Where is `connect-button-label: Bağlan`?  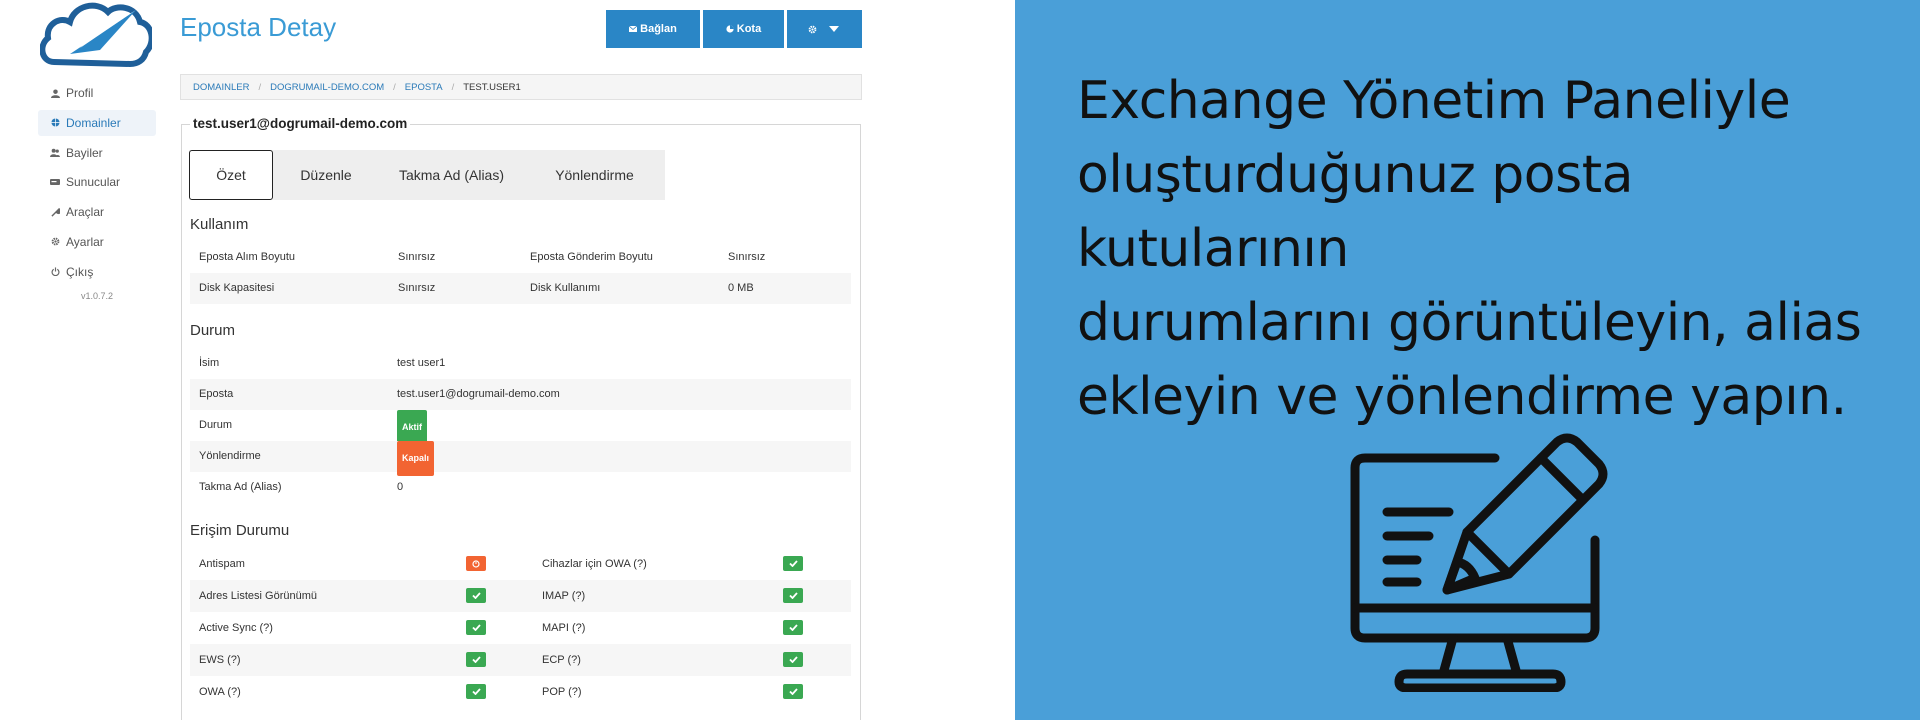 connect-button-label: Bağlan is located at coordinates (658, 29).